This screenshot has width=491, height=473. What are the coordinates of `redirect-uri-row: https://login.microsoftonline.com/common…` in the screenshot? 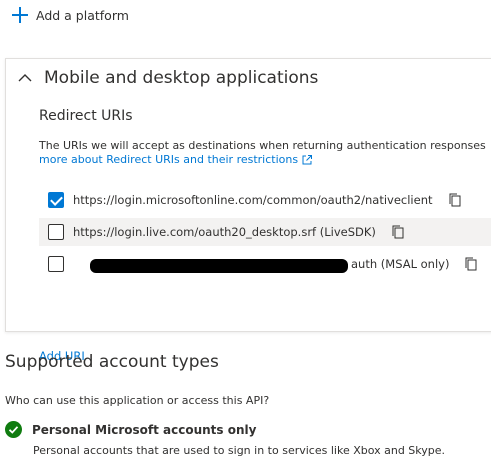 It's located at (265, 200).